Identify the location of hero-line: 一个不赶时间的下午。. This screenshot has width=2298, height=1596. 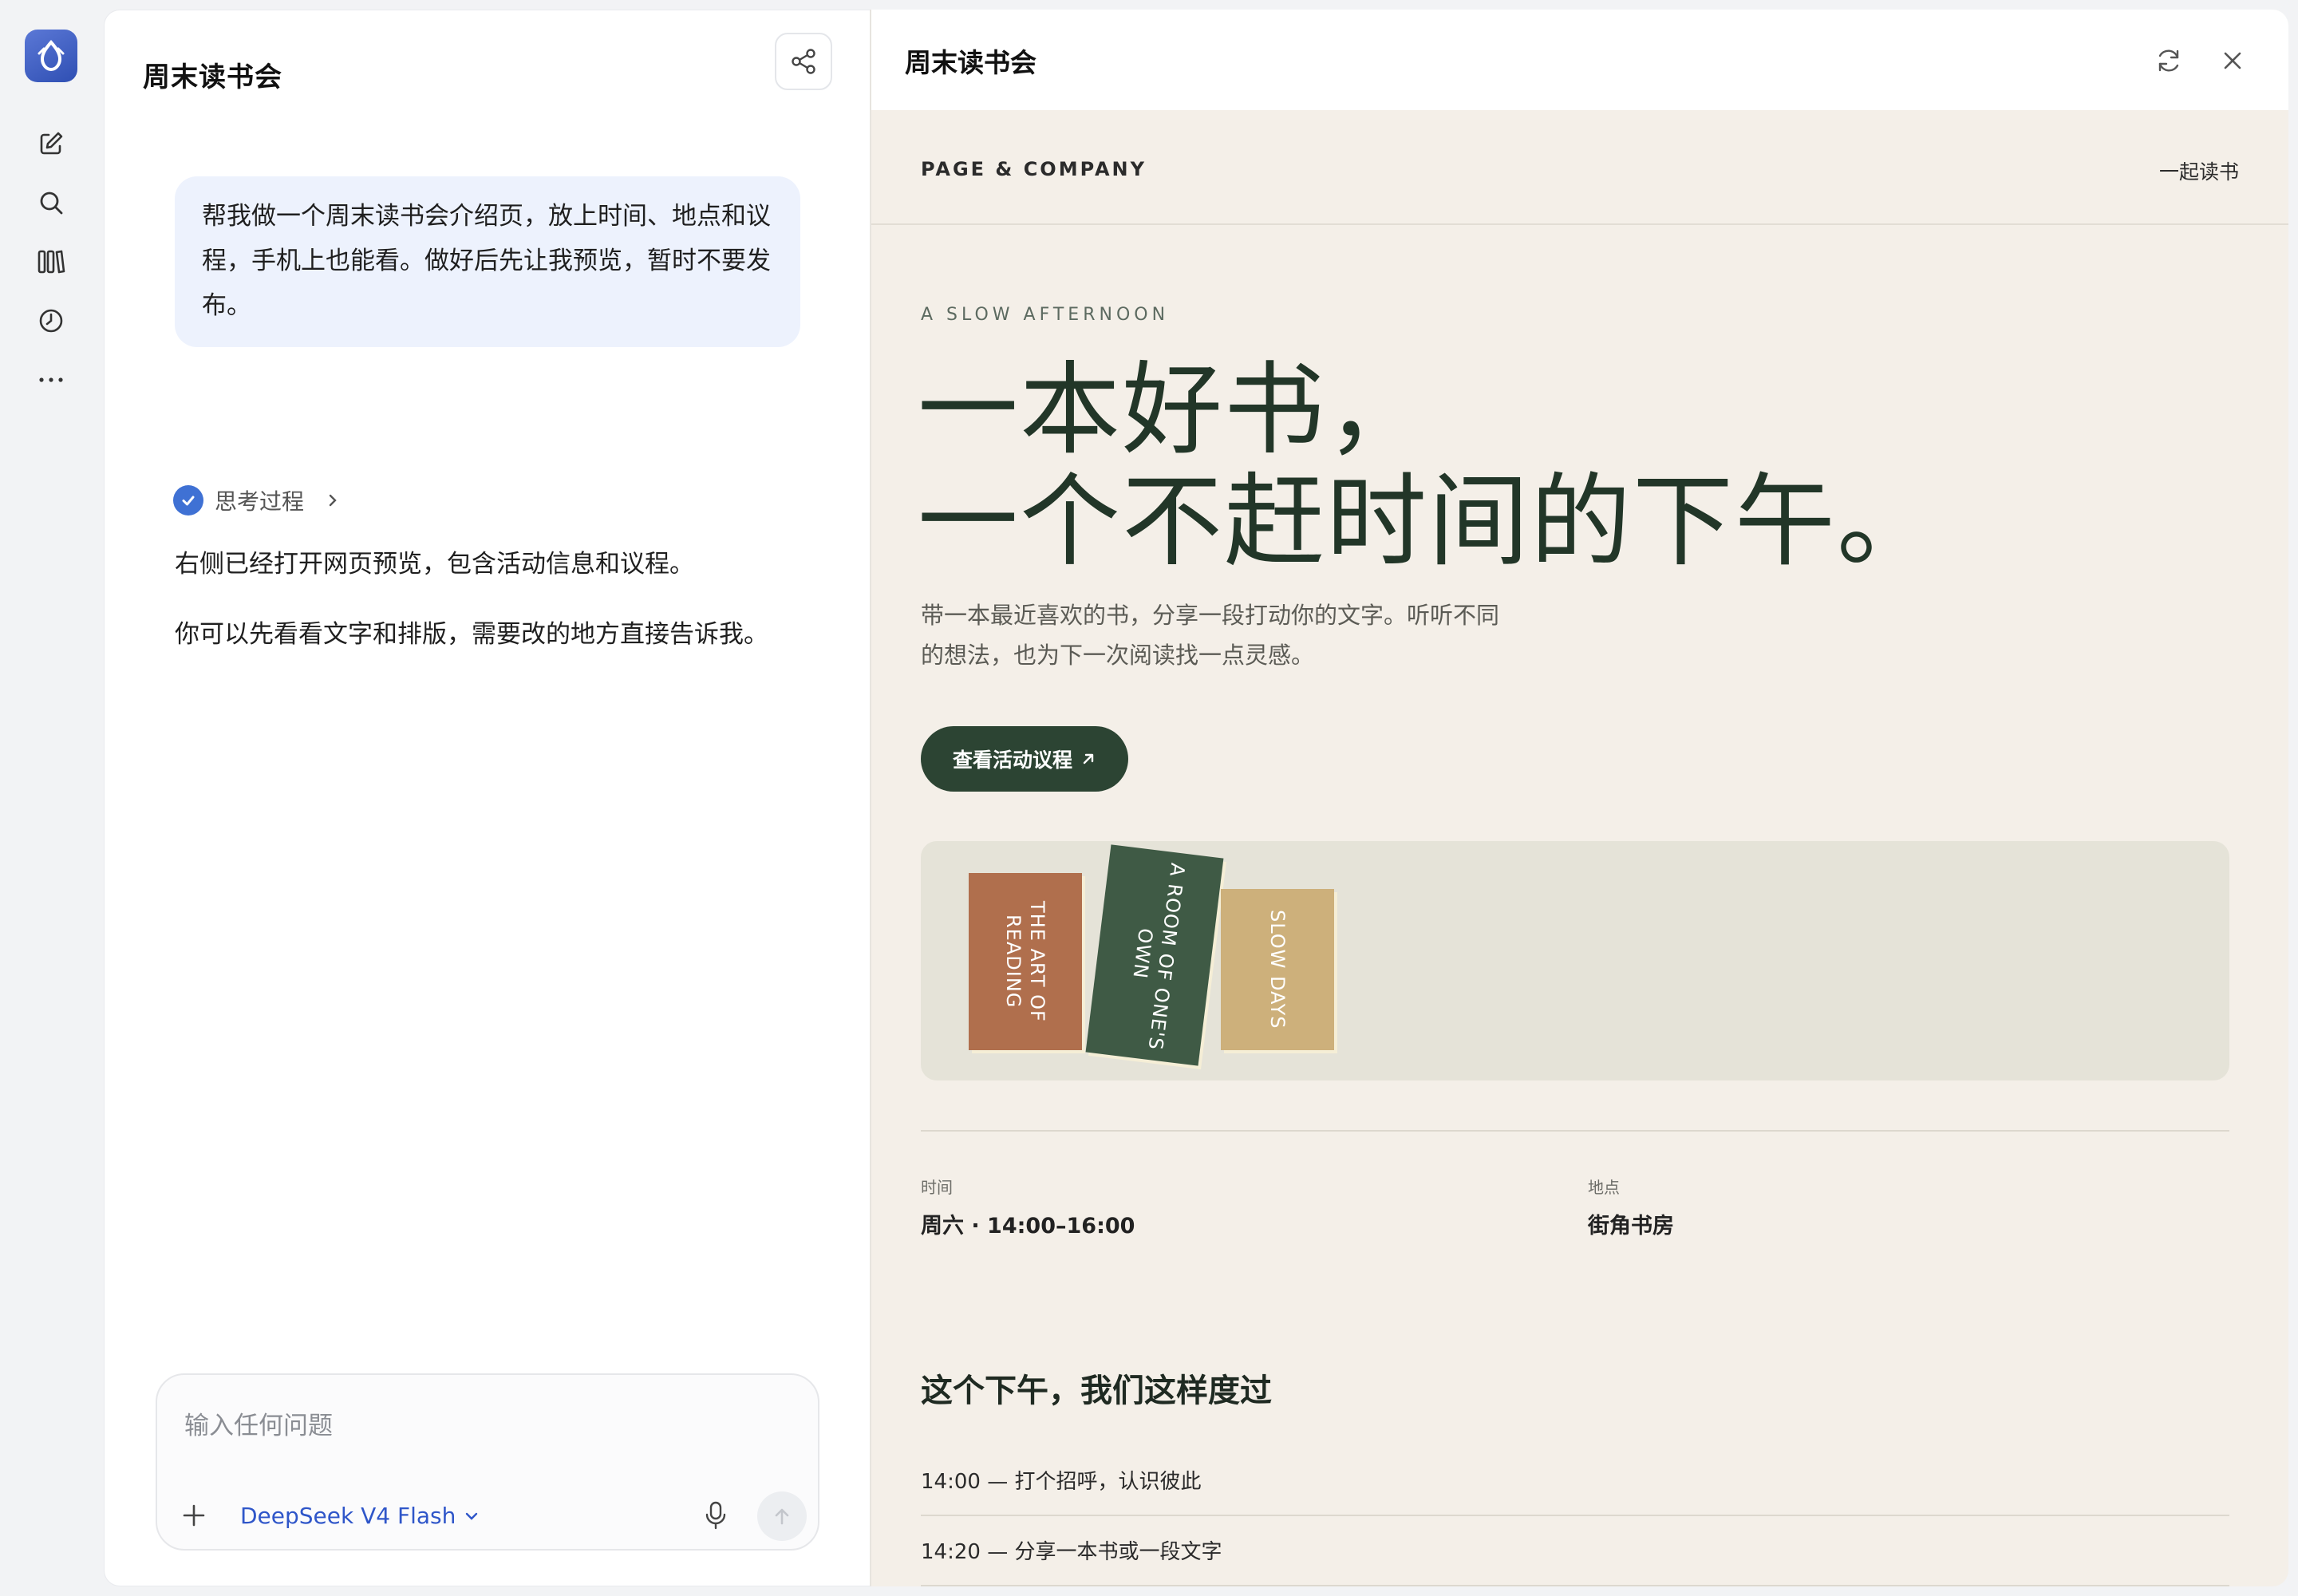
(1429, 521).